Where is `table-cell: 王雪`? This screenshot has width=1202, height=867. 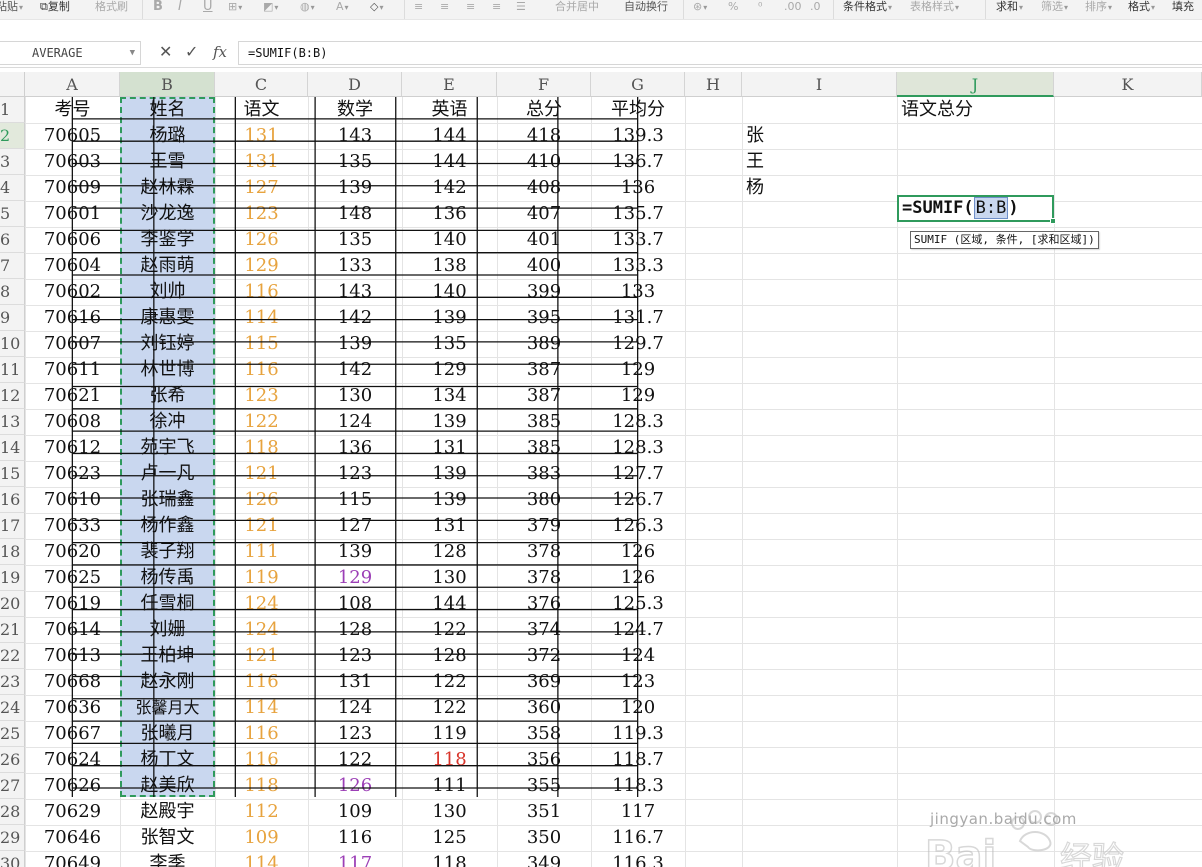 table-cell: 王雪 is located at coordinates (167, 162).